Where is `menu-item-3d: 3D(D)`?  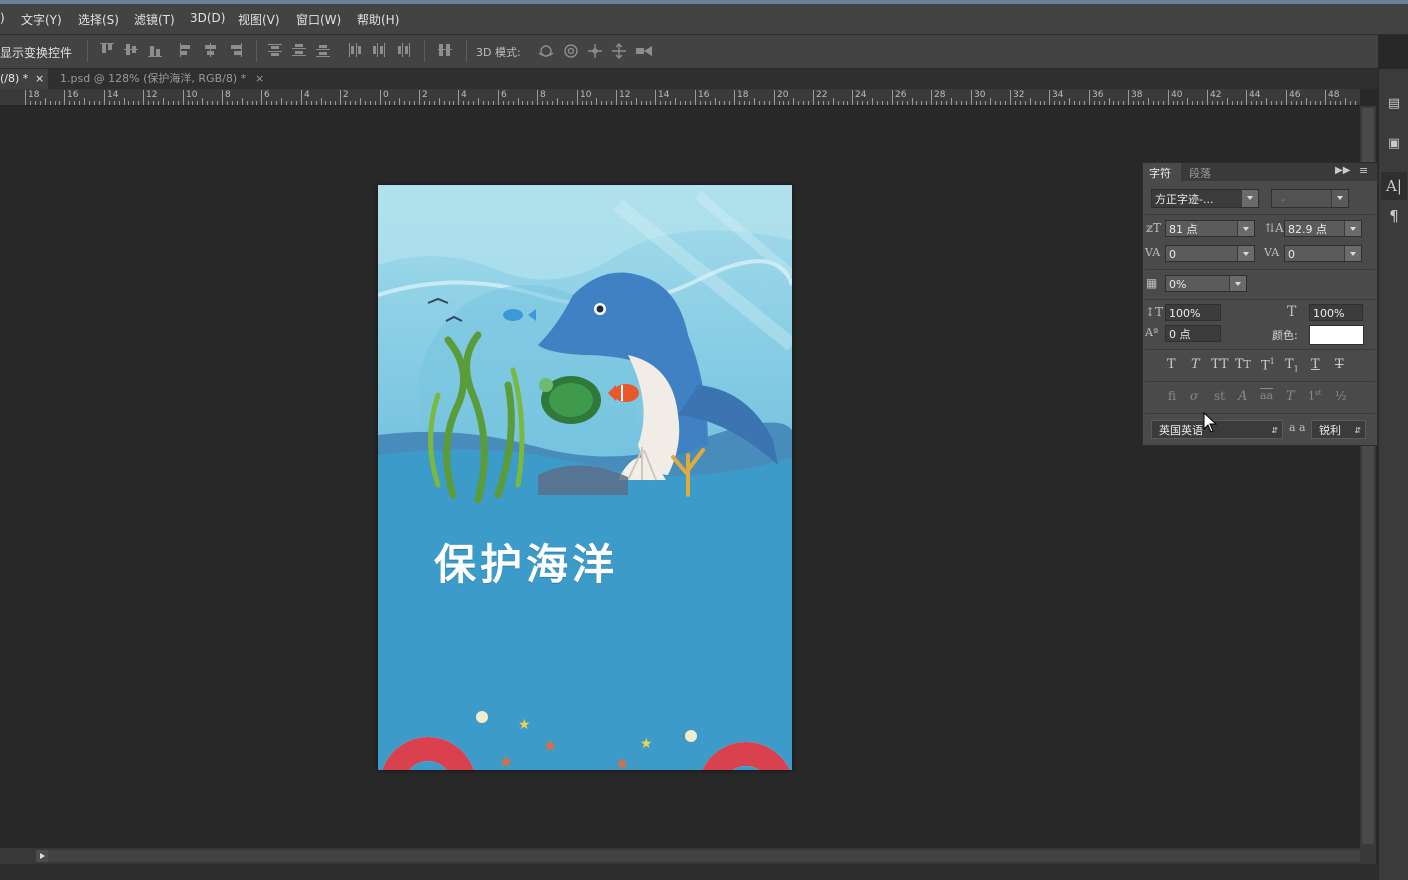 menu-item-3d: 3D(D) is located at coordinates (207, 18).